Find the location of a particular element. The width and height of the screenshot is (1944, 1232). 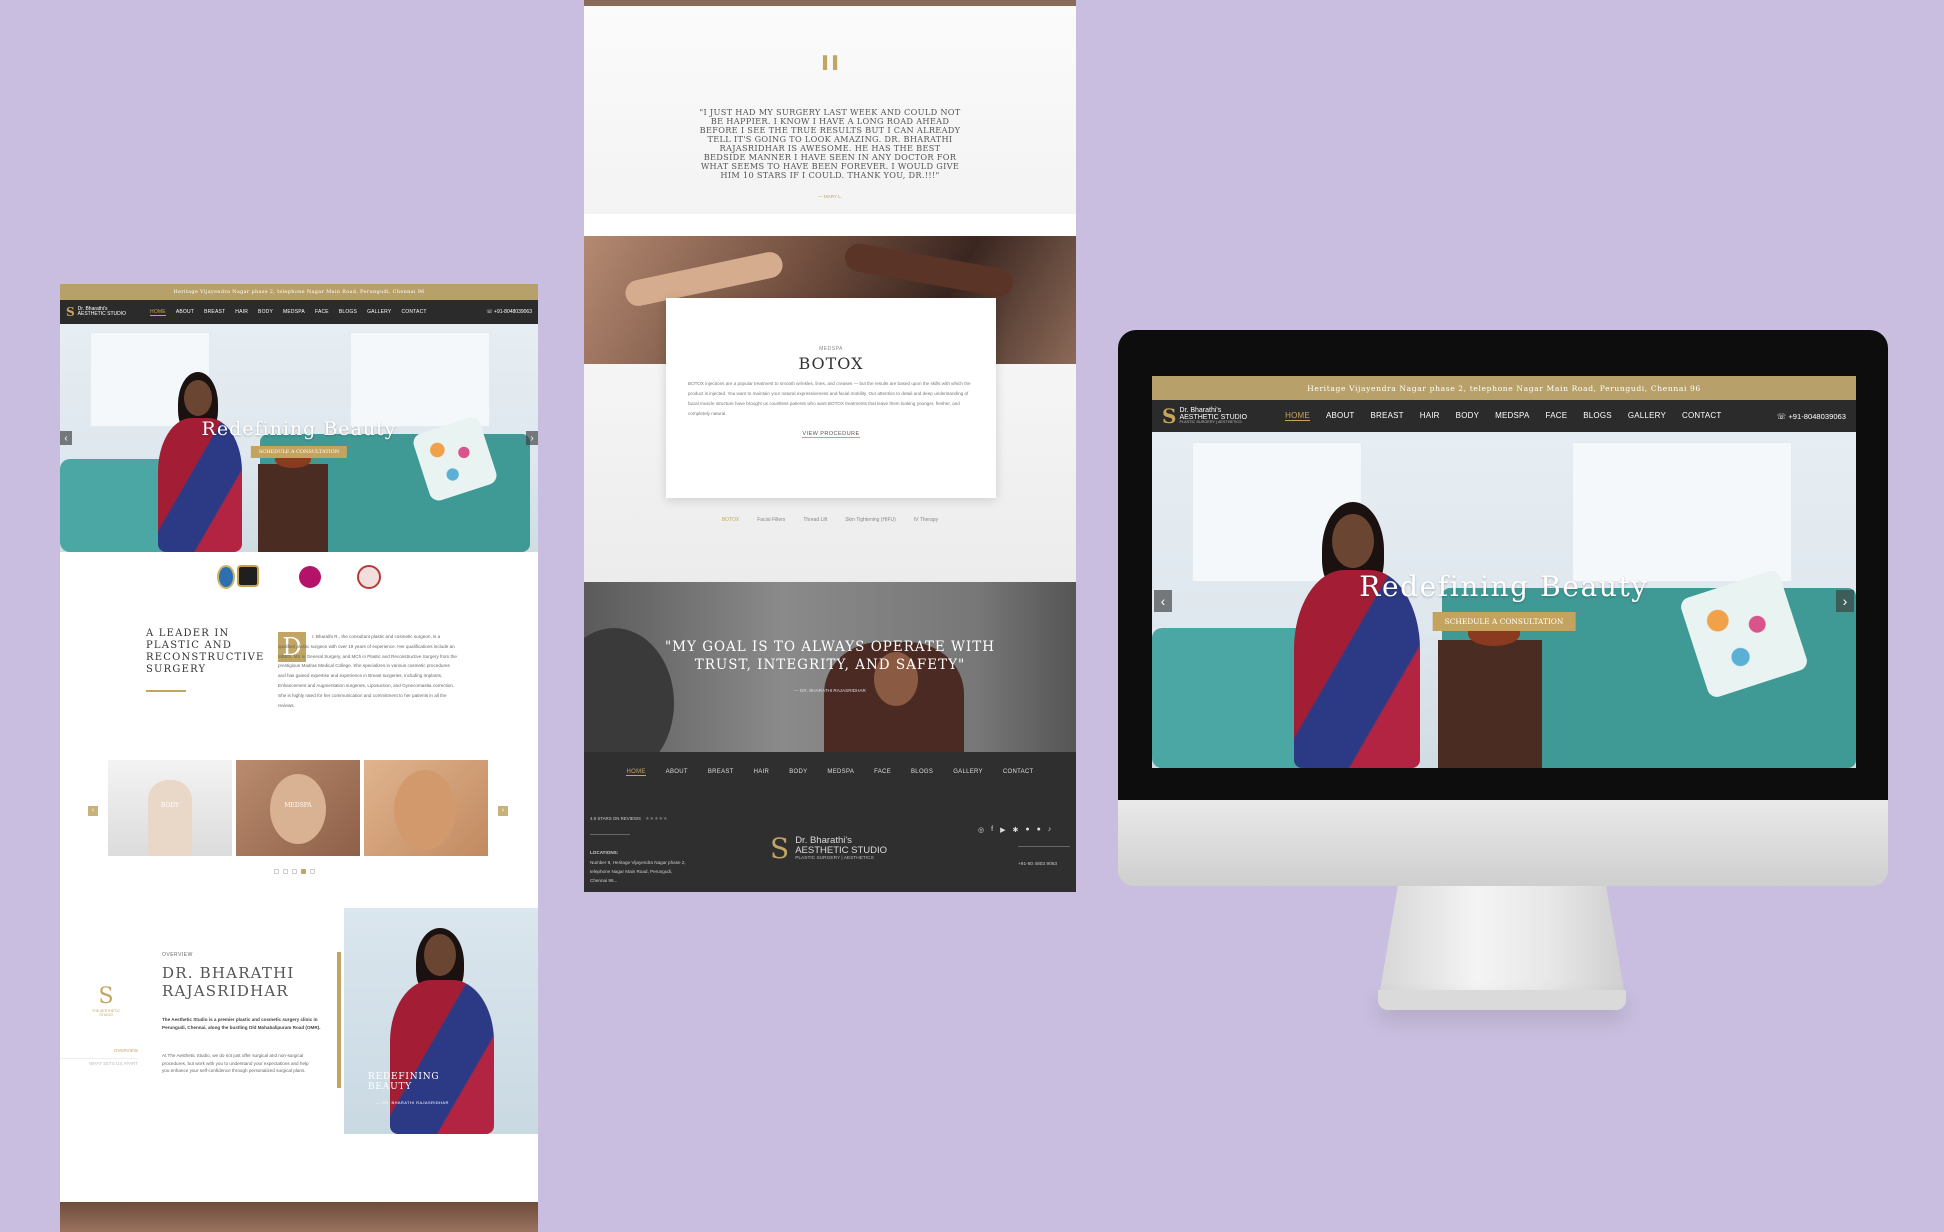

card-body: BODY is located at coordinates (170, 808).